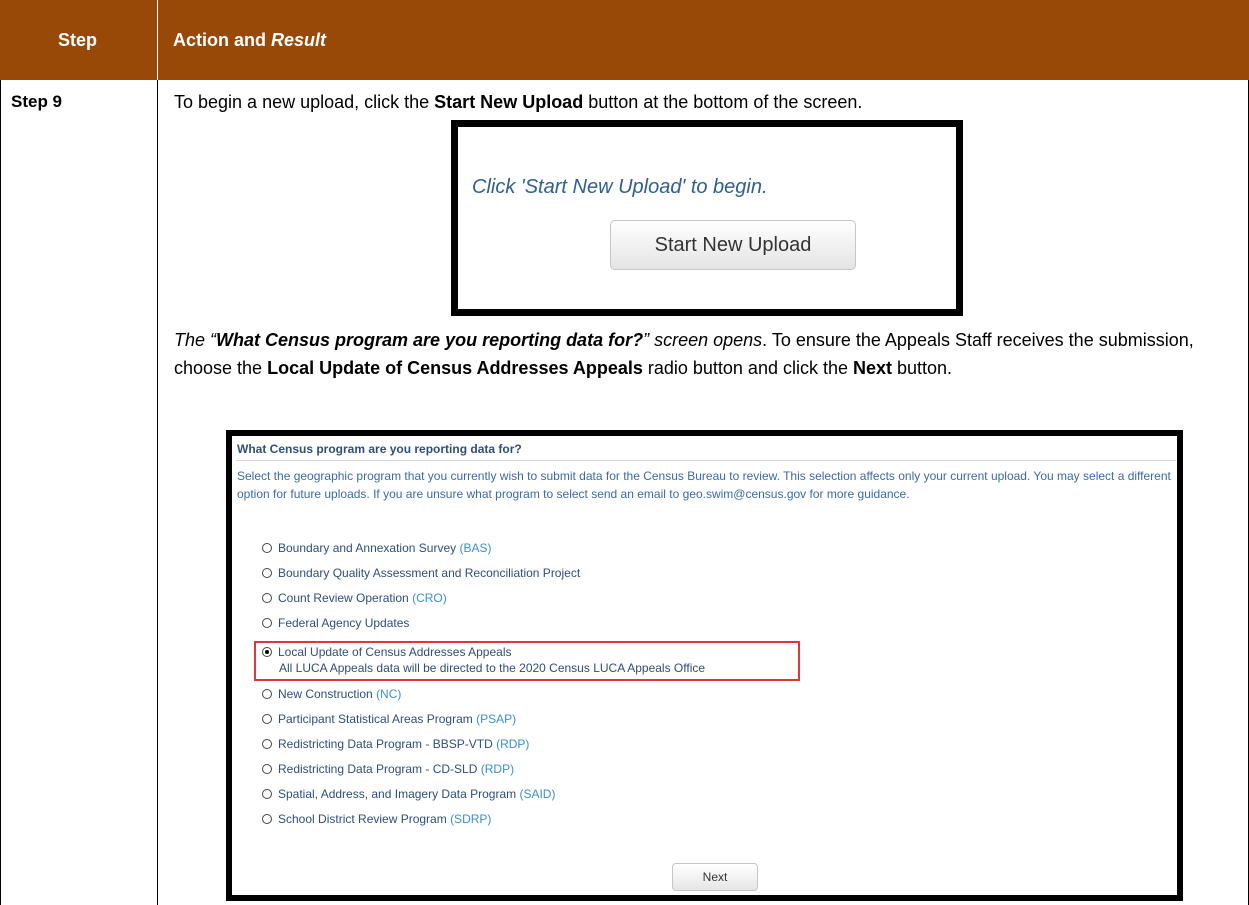  I want to click on option-label: New Construction, so click(325, 694).